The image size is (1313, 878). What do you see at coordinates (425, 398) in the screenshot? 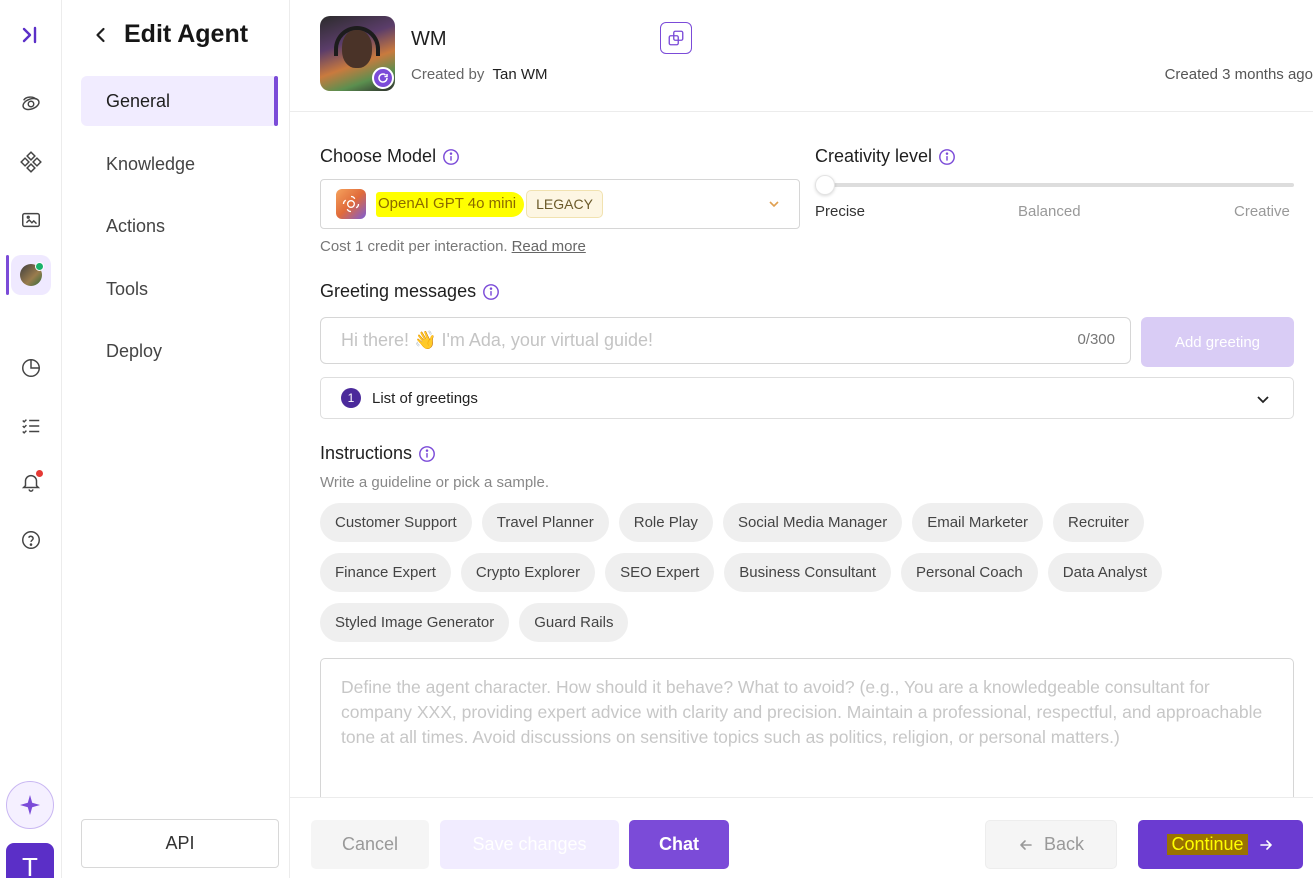
I see `greetings-list-label: List of greetings` at bounding box center [425, 398].